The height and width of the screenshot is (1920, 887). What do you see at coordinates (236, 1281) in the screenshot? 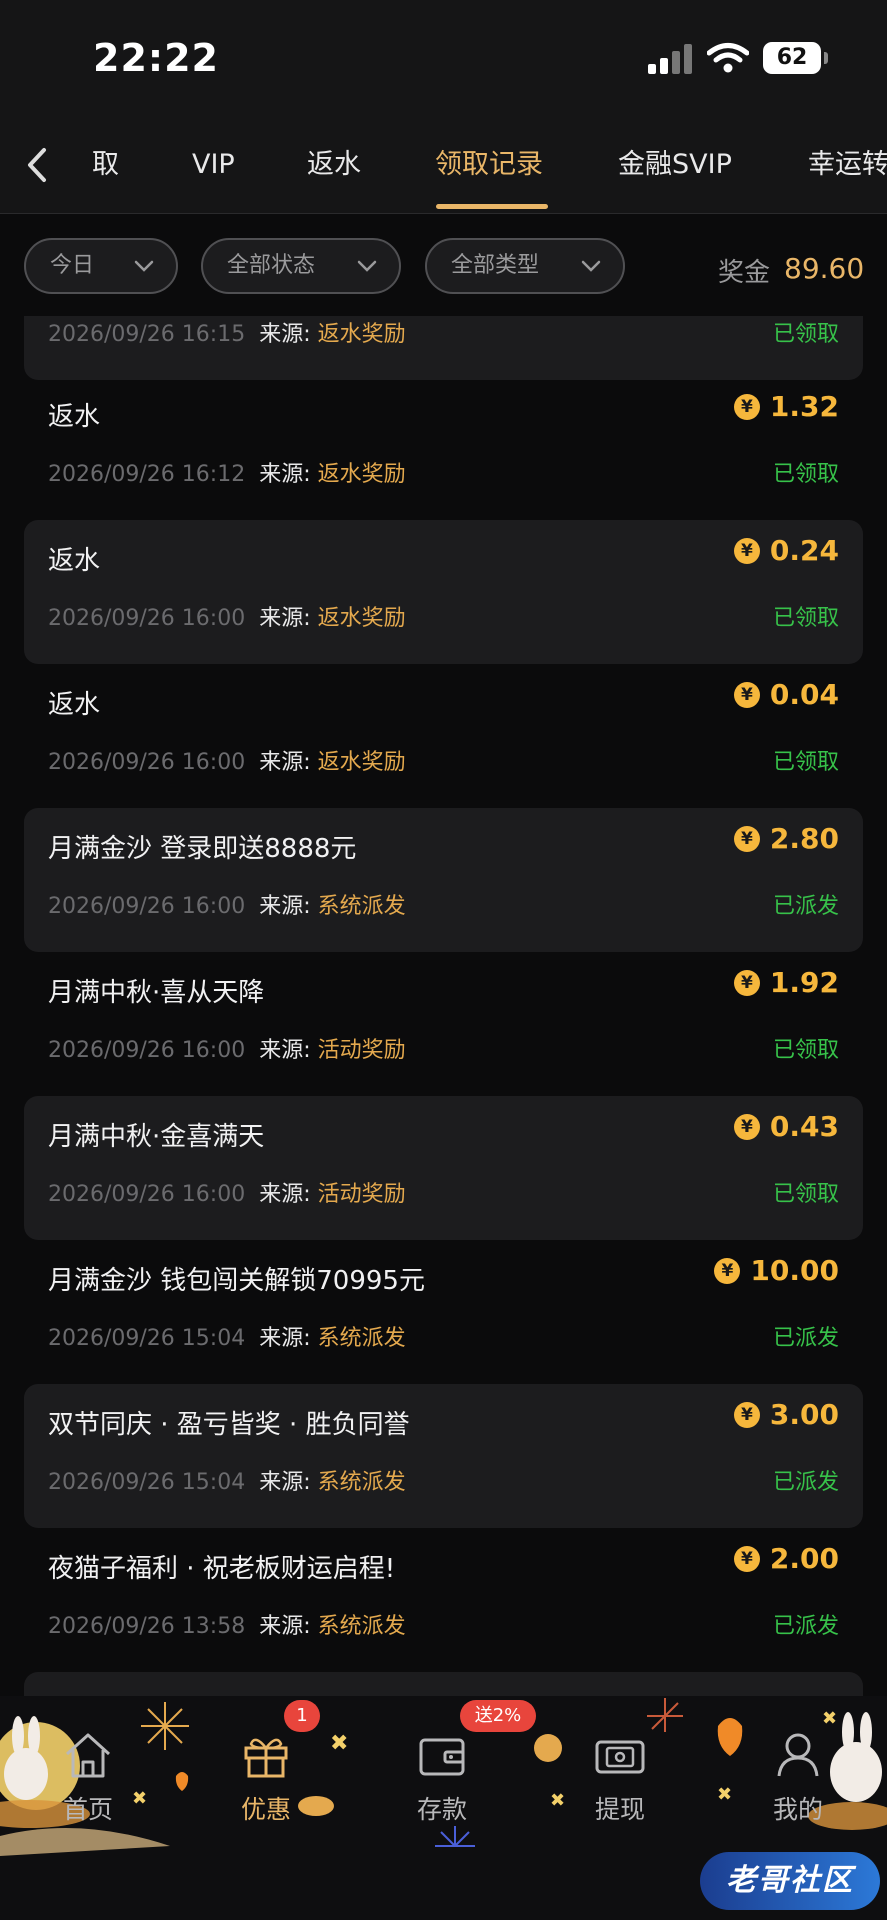
I see `record-title: 月满金沙 钱包闯关解锁70995元` at bounding box center [236, 1281].